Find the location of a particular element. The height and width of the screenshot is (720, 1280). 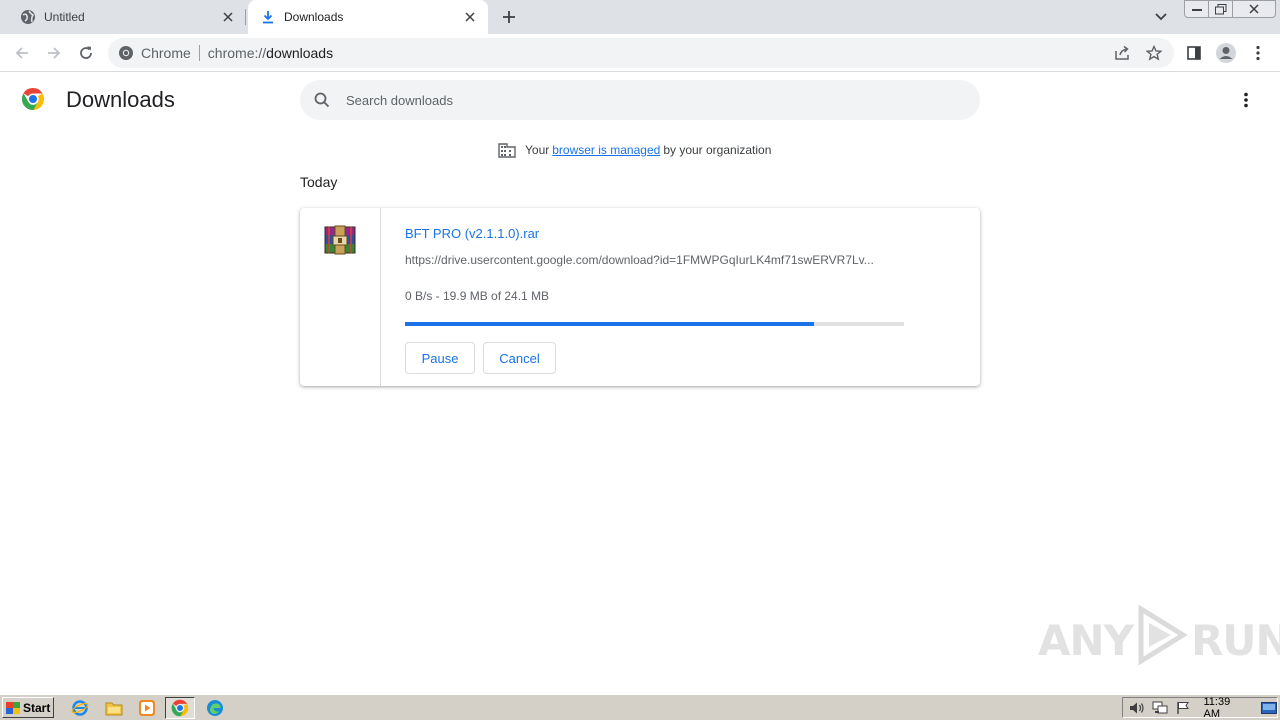

download-file-name-link: BFT PRO (v2.1.1.0).rar is located at coordinates (472, 233).